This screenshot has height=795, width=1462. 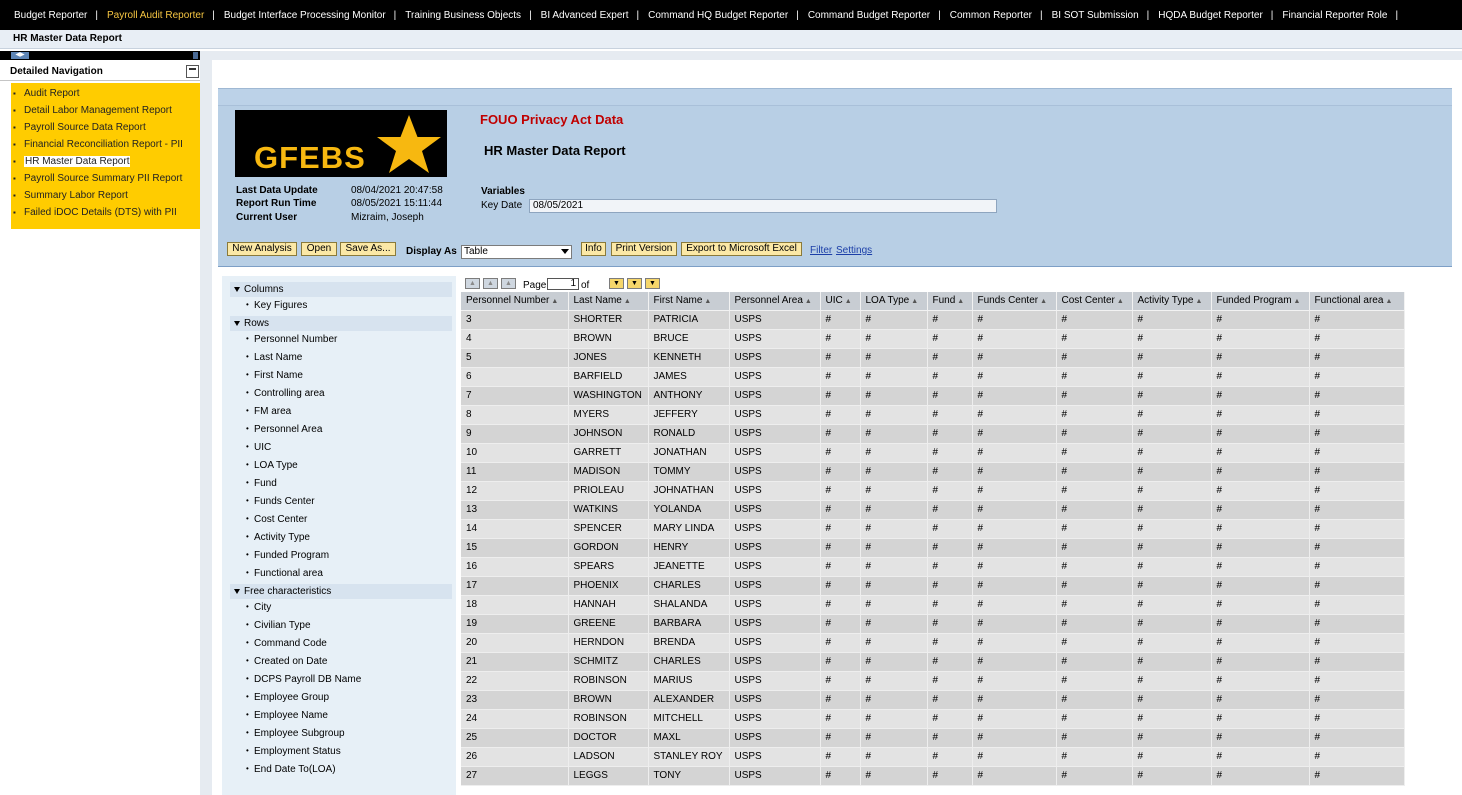 I want to click on table-cell: 5, so click(x=515, y=358).